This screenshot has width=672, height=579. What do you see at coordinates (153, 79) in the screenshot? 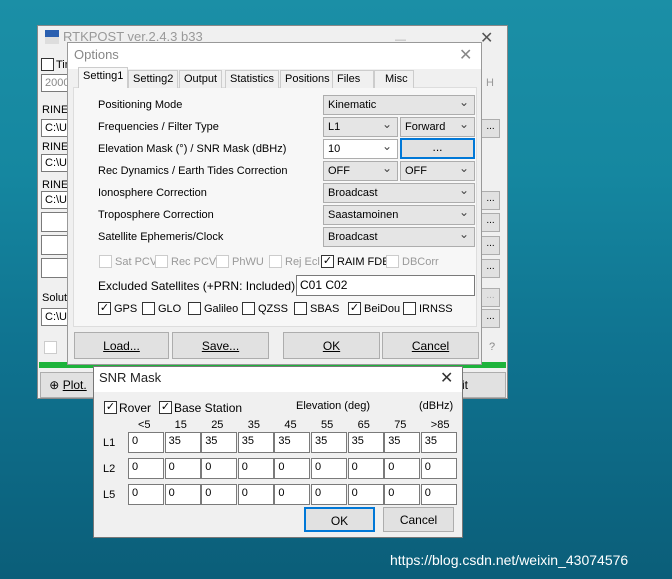
I see `tab-setting2: Setting2` at bounding box center [153, 79].